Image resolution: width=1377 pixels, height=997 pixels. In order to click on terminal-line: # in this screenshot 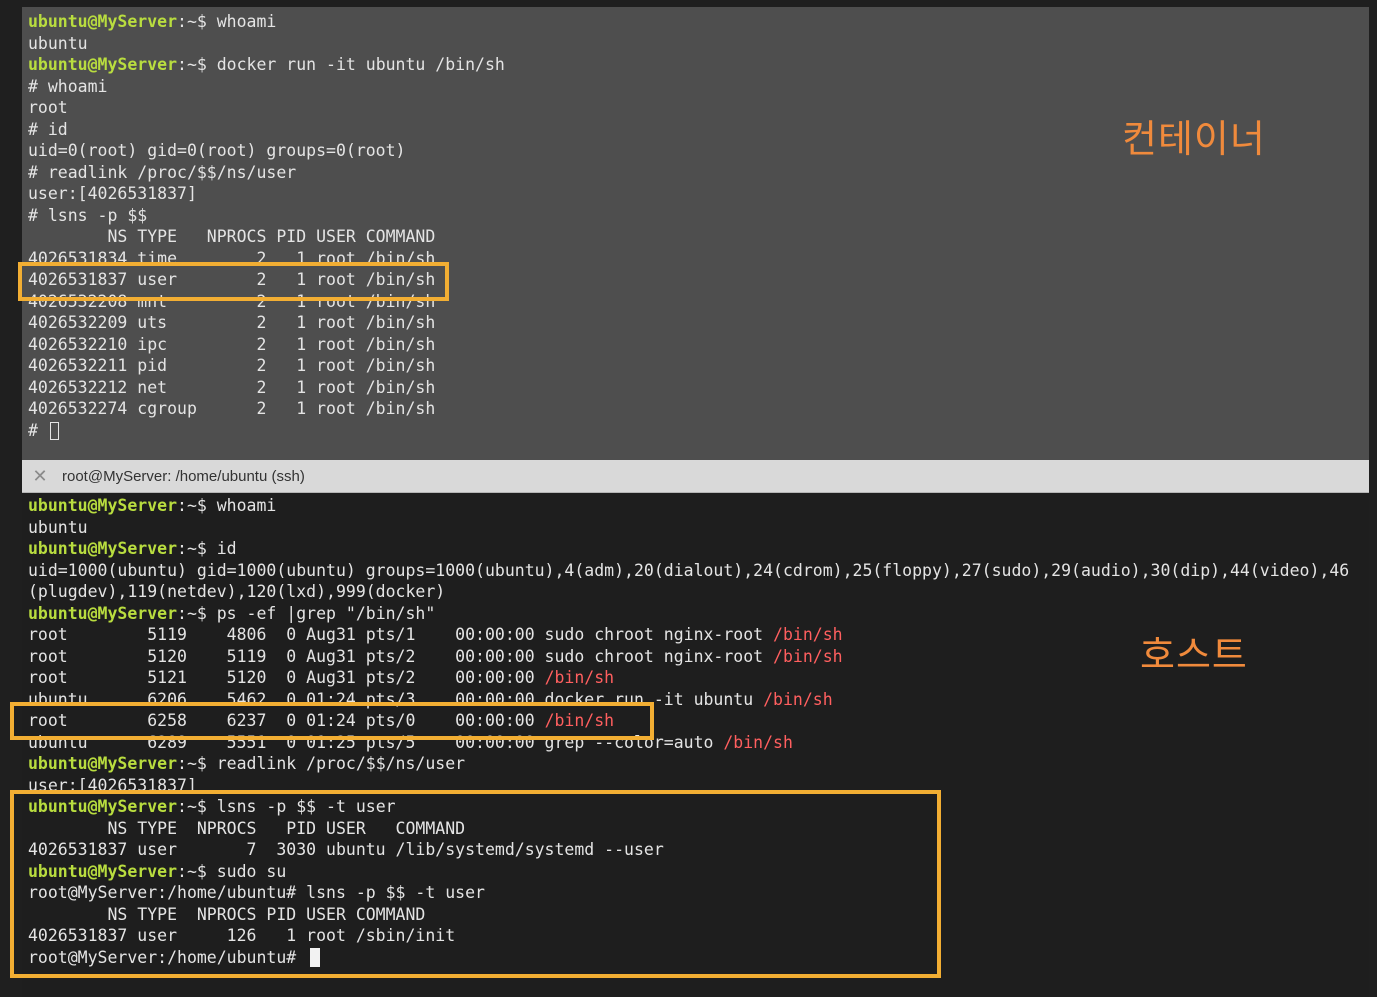, I will do `click(266, 431)`.